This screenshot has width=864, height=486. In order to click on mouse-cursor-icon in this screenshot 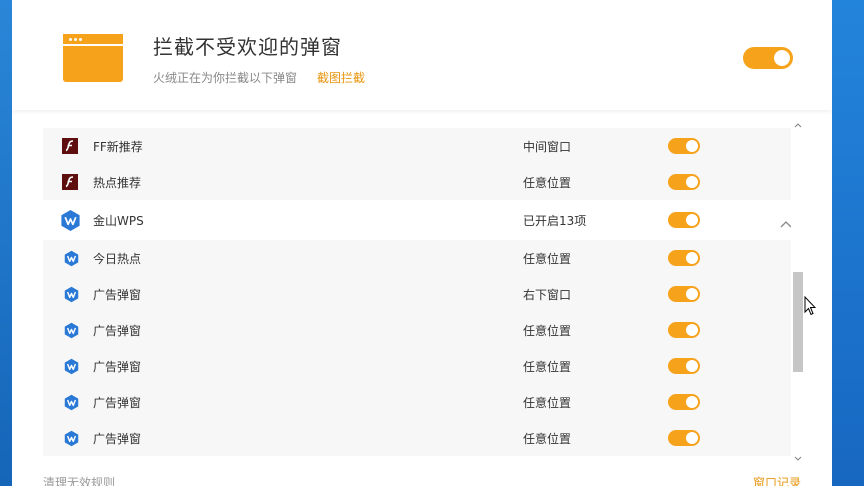, I will do `click(810, 305)`.